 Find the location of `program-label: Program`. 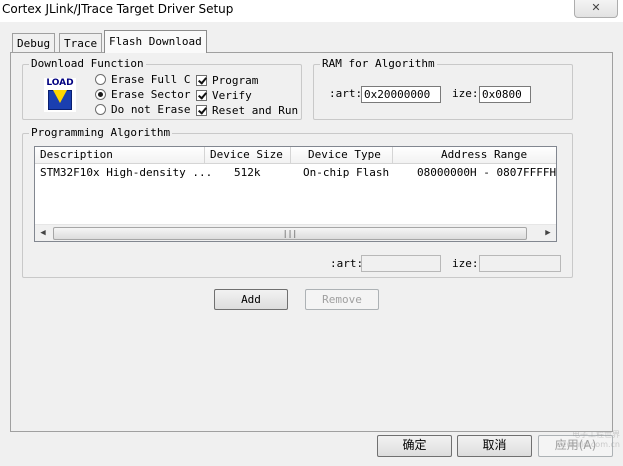

program-label: Program is located at coordinates (235, 80).